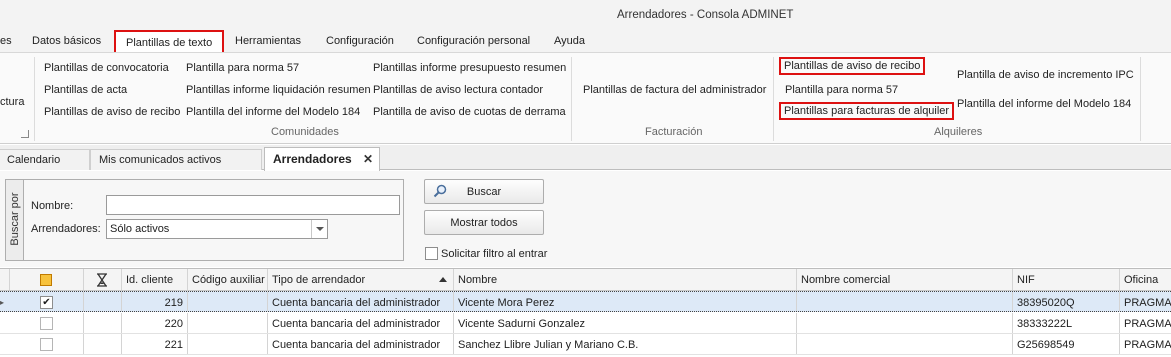 This screenshot has height=357, width=1171. I want to click on tab-calendario: Calendario, so click(45, 159).